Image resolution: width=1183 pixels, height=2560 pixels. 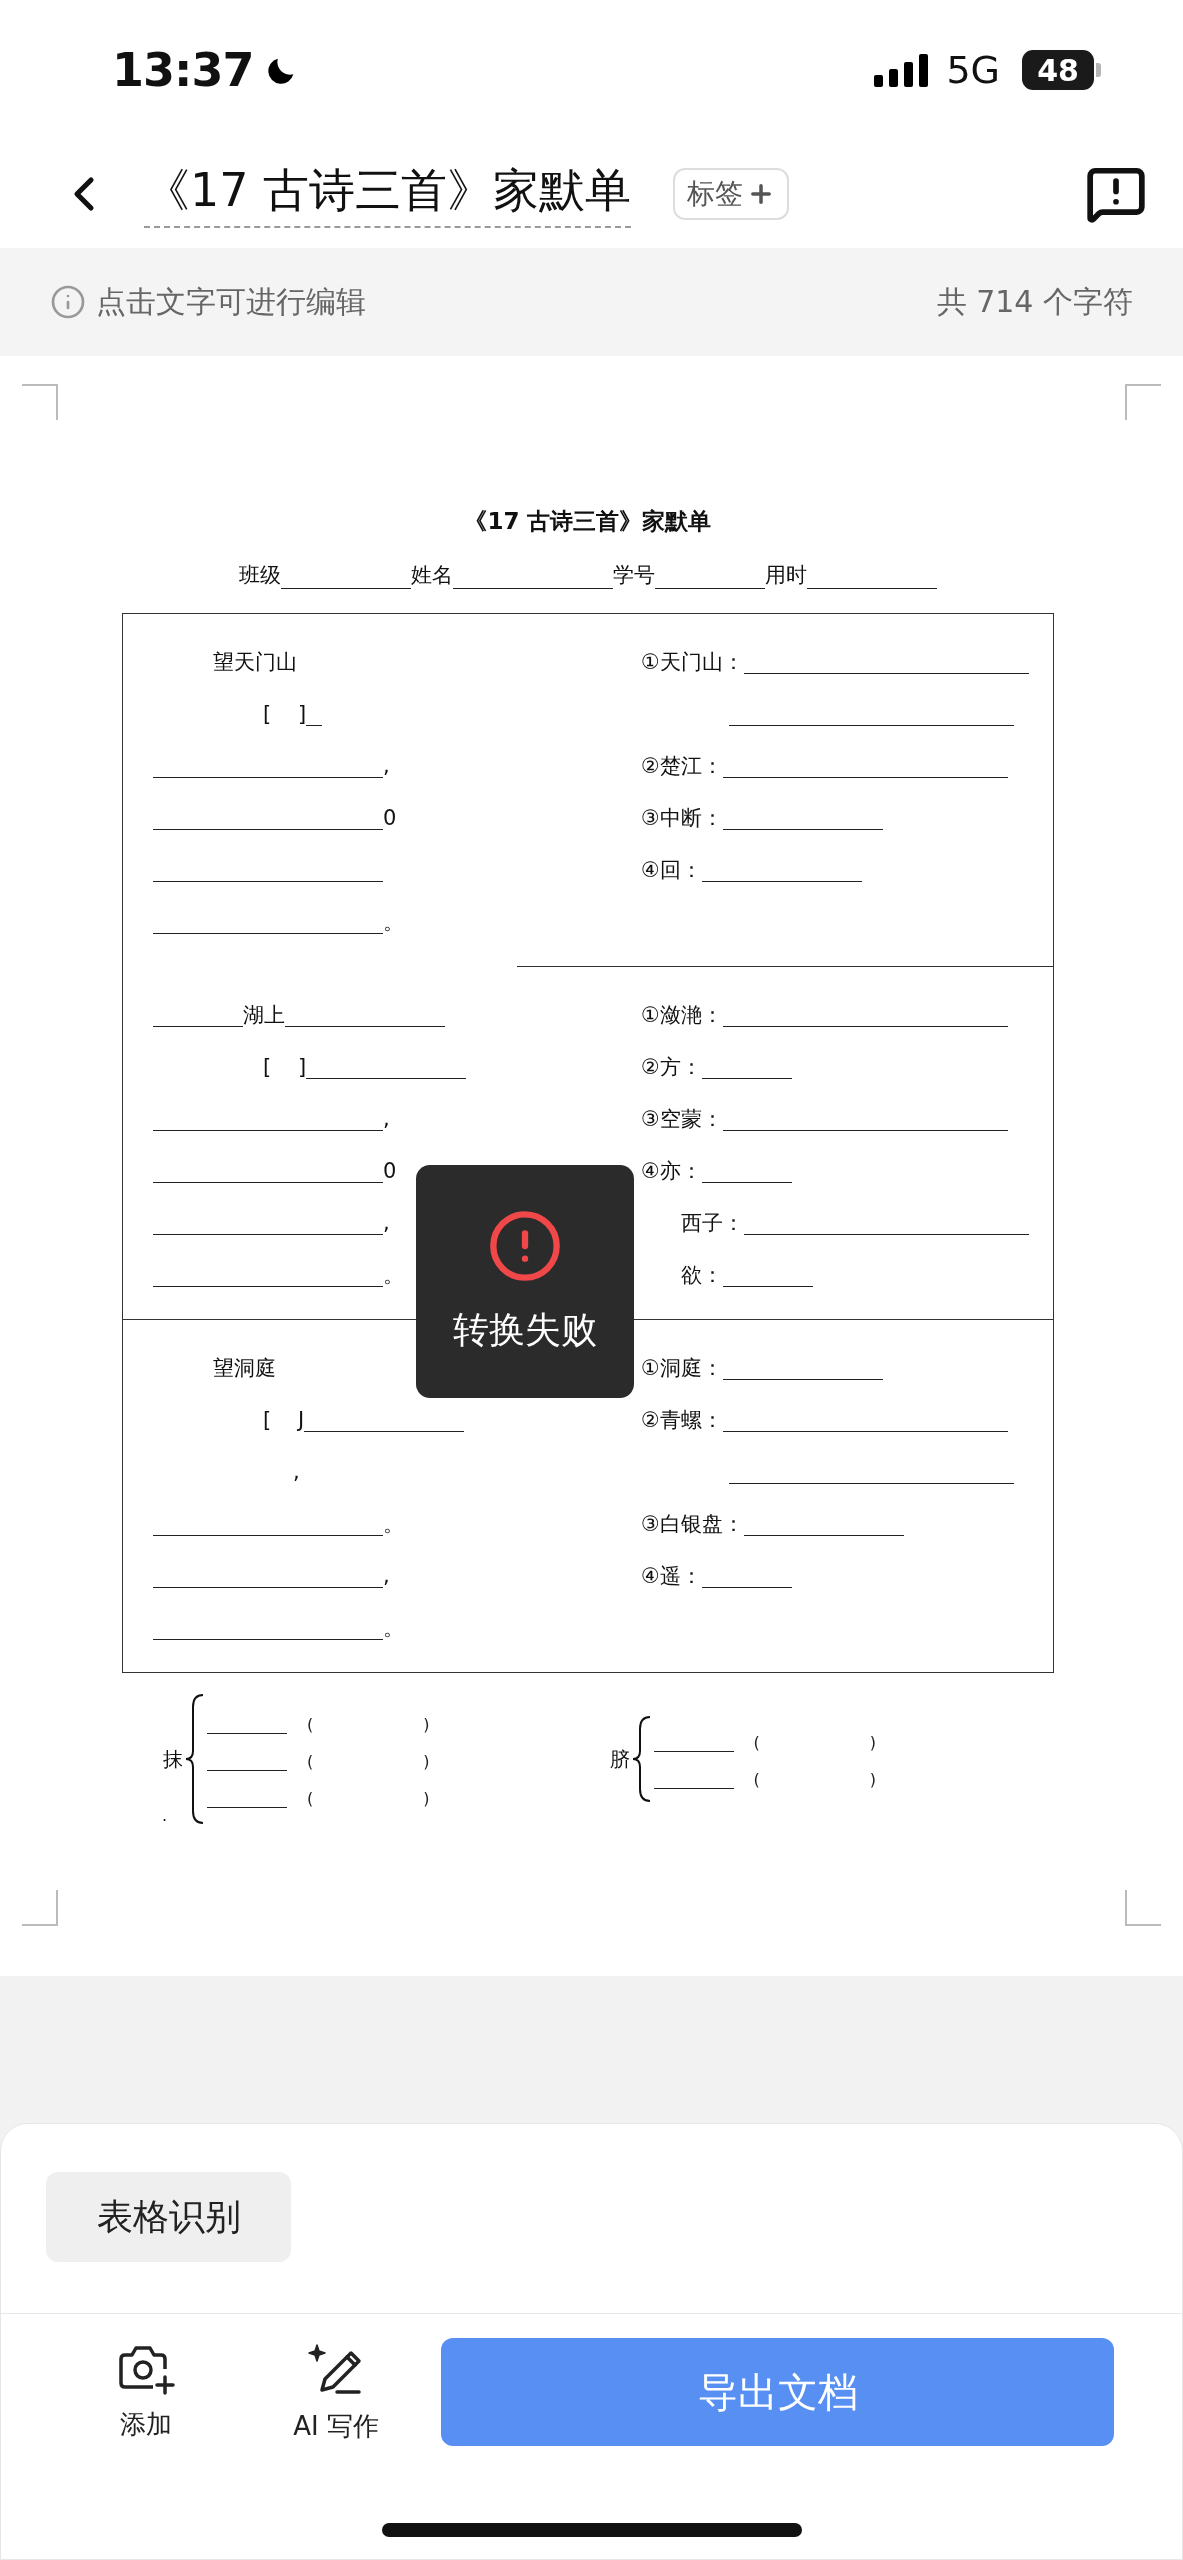 What do you see at coordinates (682, 818) in the screenshot?
I see `document-text: ③中断：` at bounding box center [682, 818].